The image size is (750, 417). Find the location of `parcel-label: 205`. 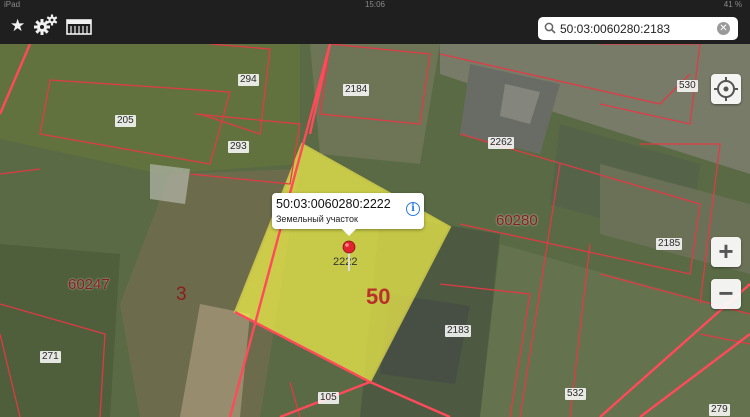

parcel-label: 205 is located at coordinates (125, 121).